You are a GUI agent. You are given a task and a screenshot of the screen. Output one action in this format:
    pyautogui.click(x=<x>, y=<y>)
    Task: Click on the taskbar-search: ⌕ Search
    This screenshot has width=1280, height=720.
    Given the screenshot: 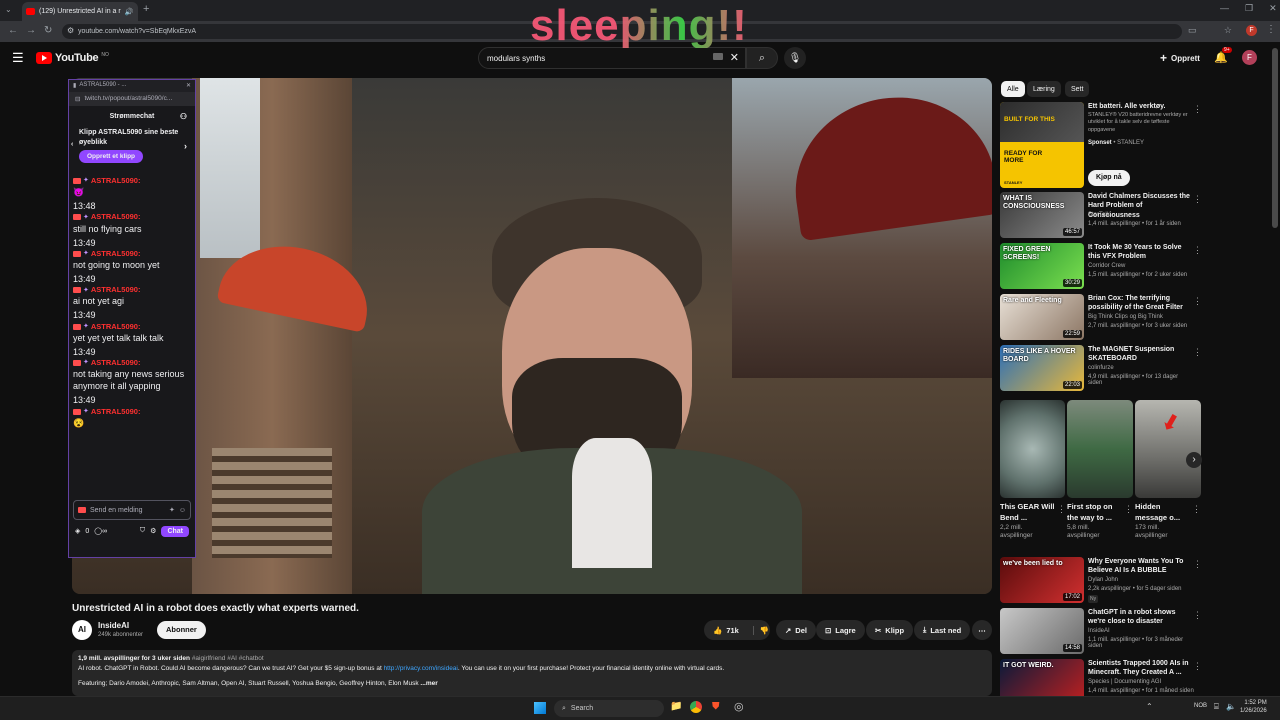 What is the action you would take?
    pyautogui.click(x=609, y=708)
    